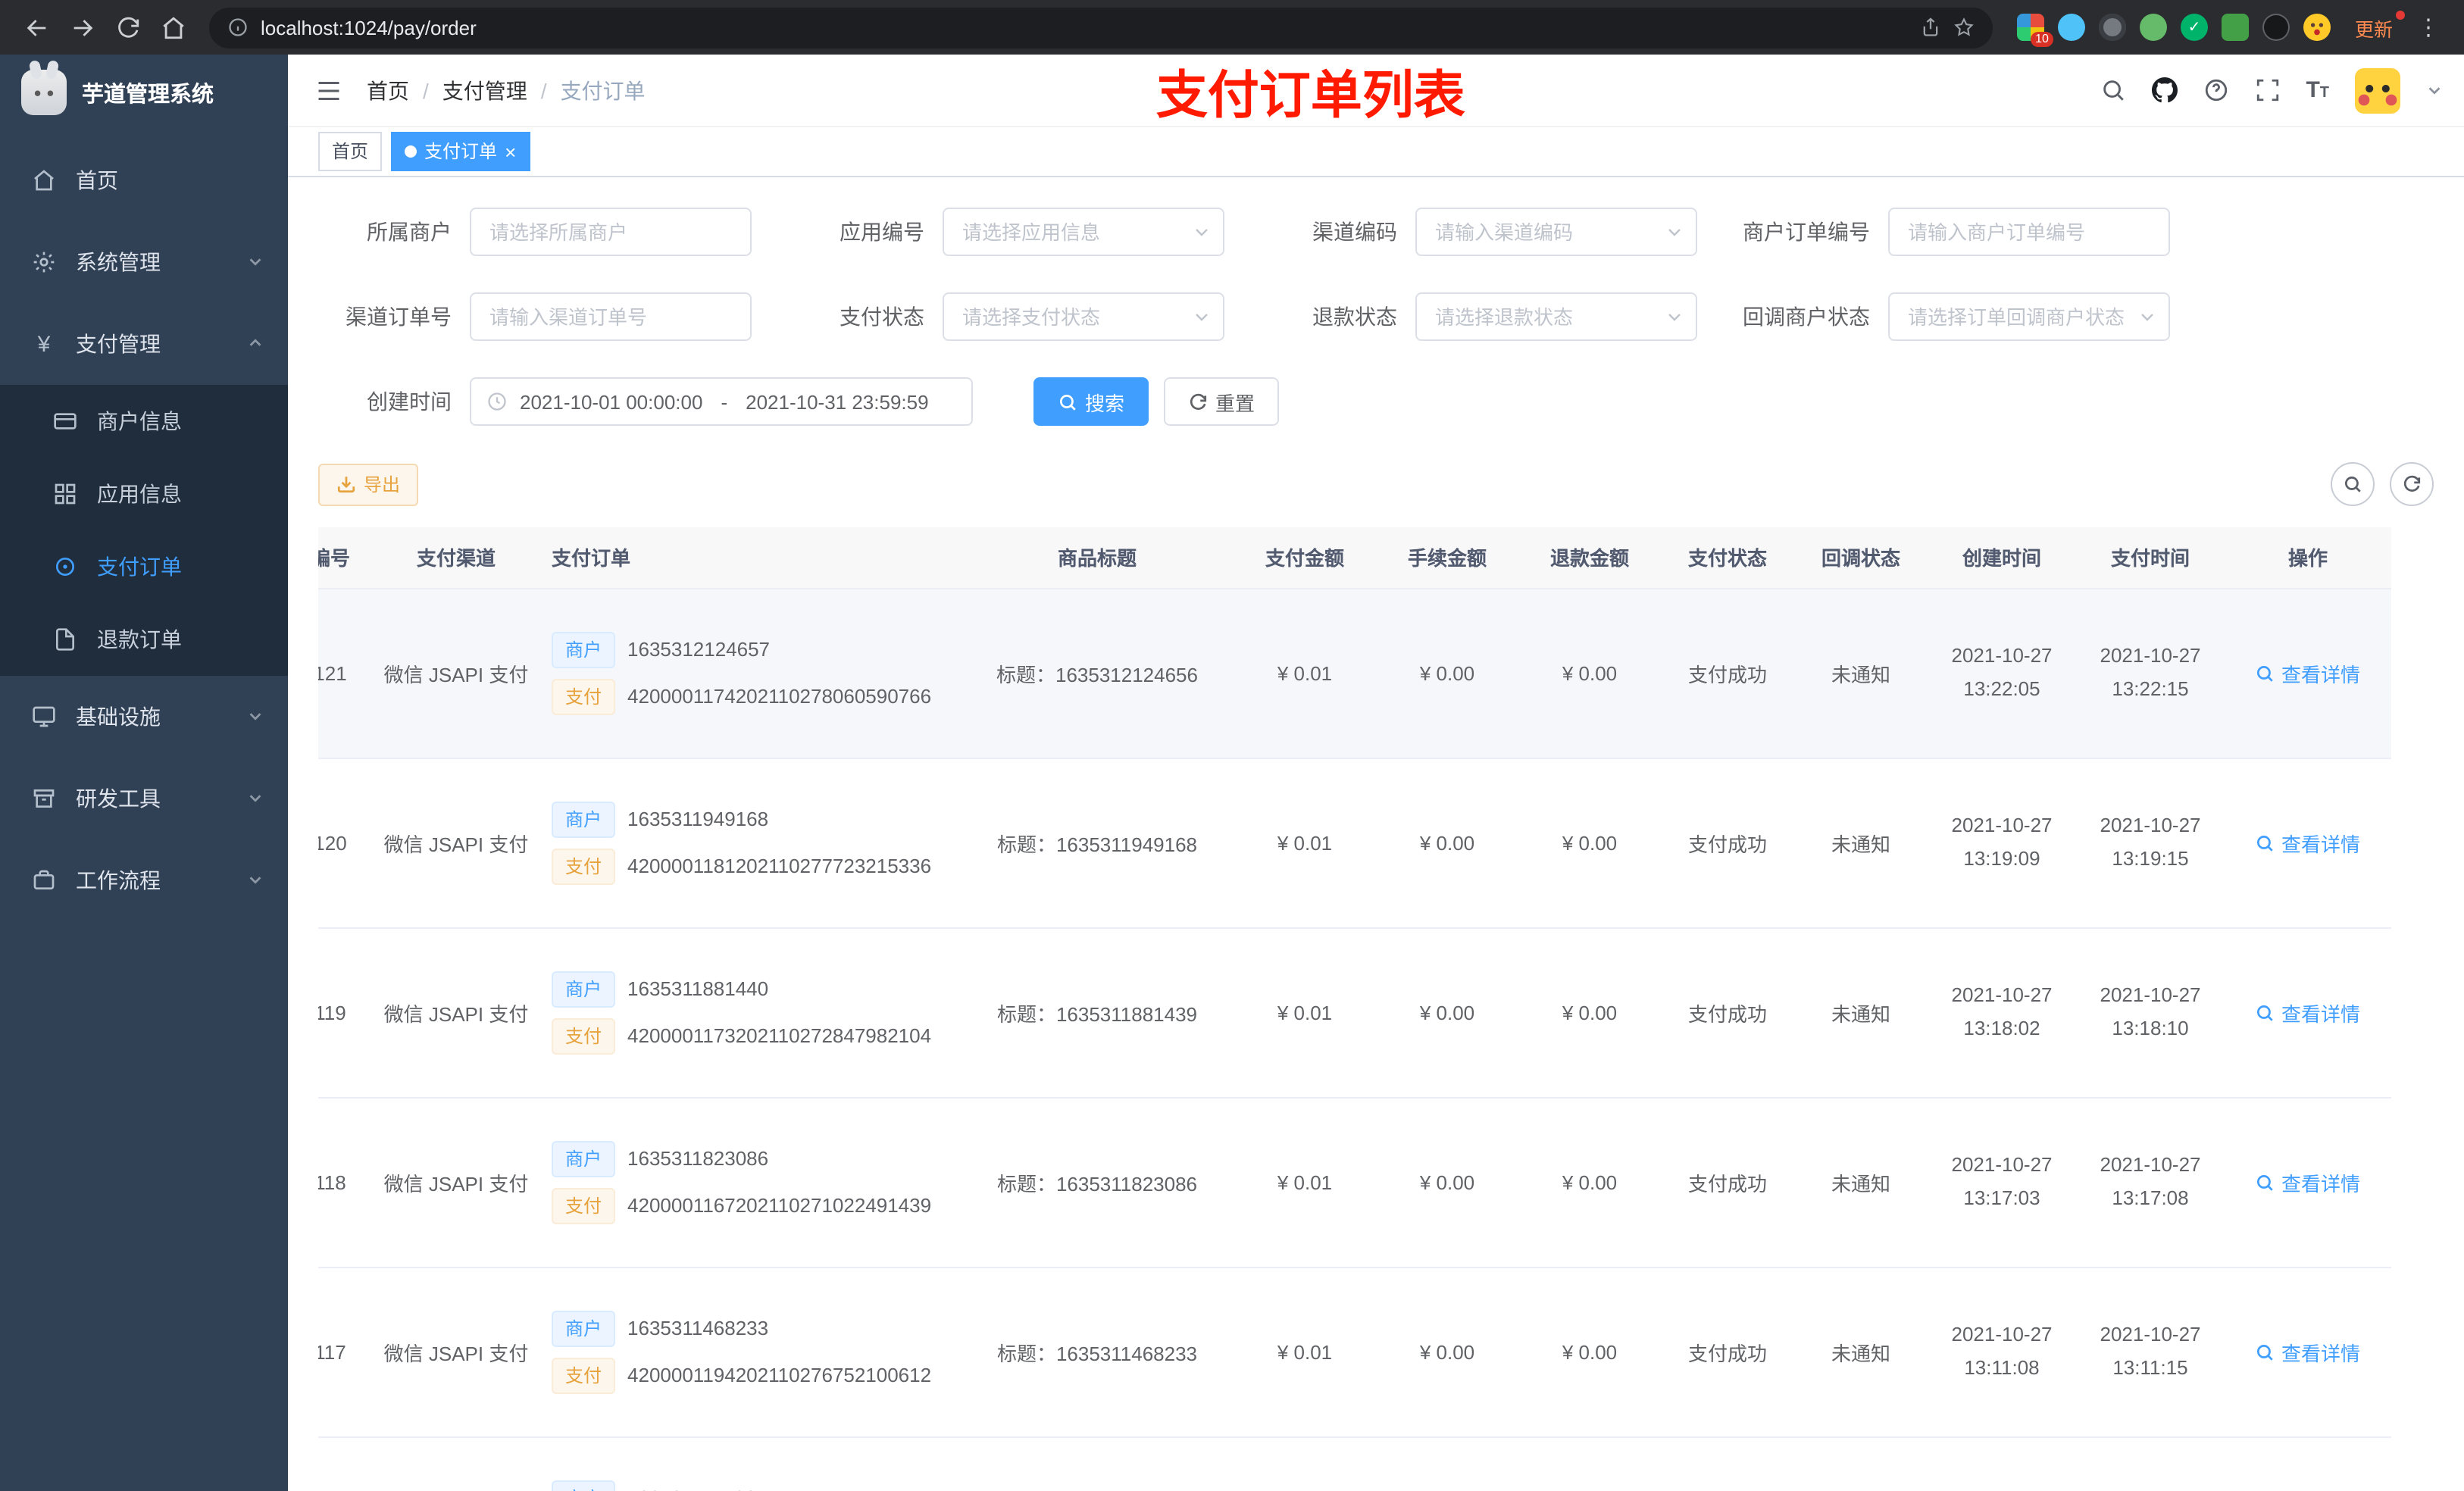  Describe the element at coordinates (36, 27) in the screenshot. I see `browser-back-button` at that location.